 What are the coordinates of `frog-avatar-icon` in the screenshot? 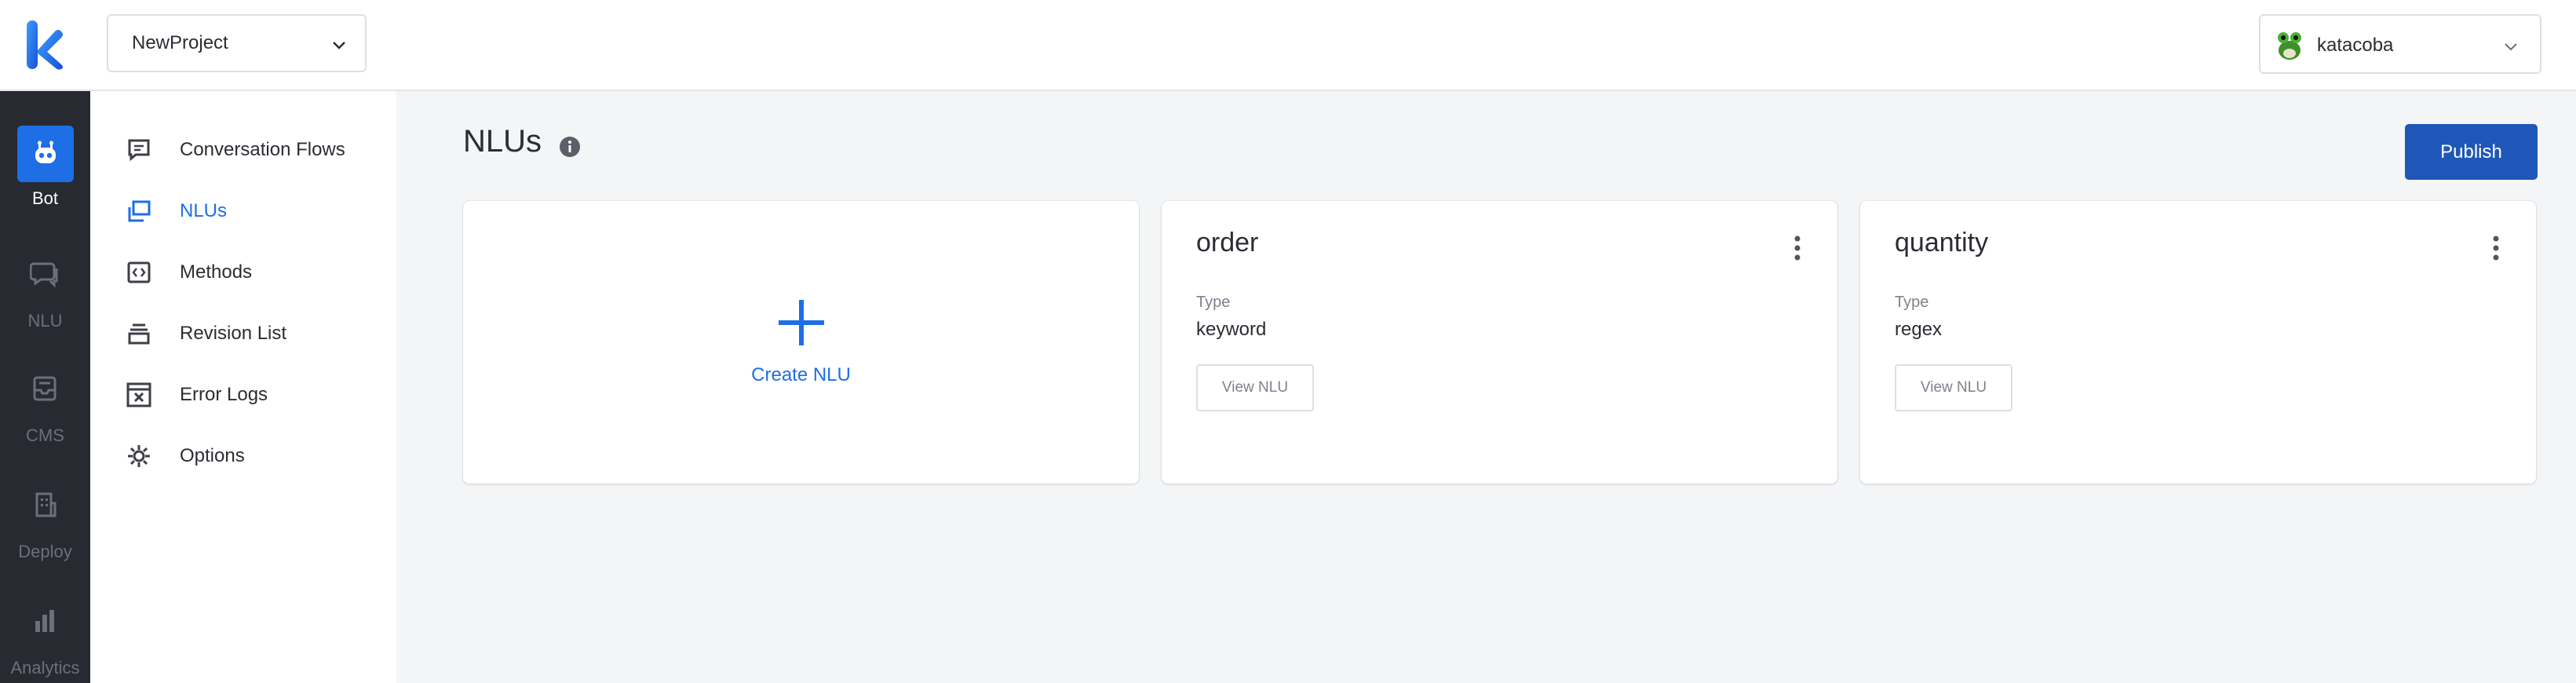 It's located at (2289, 46).